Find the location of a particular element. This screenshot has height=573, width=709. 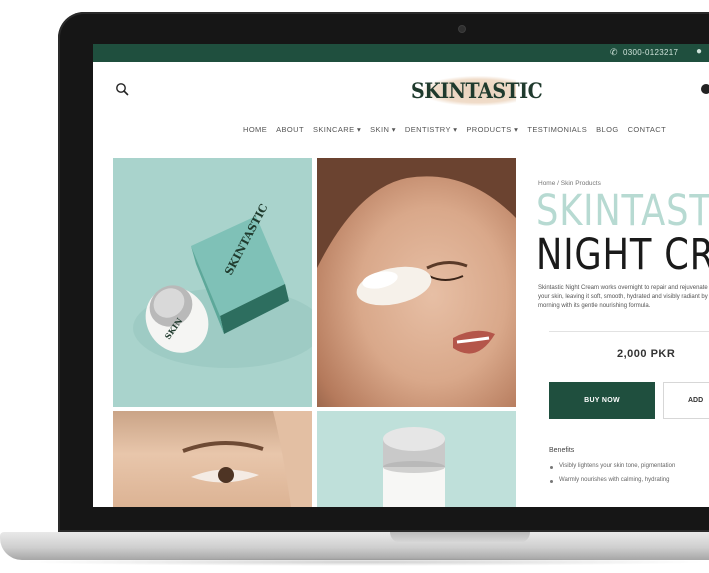

nav-item: TESTIMONIALS is located at coordinates (557, 129).